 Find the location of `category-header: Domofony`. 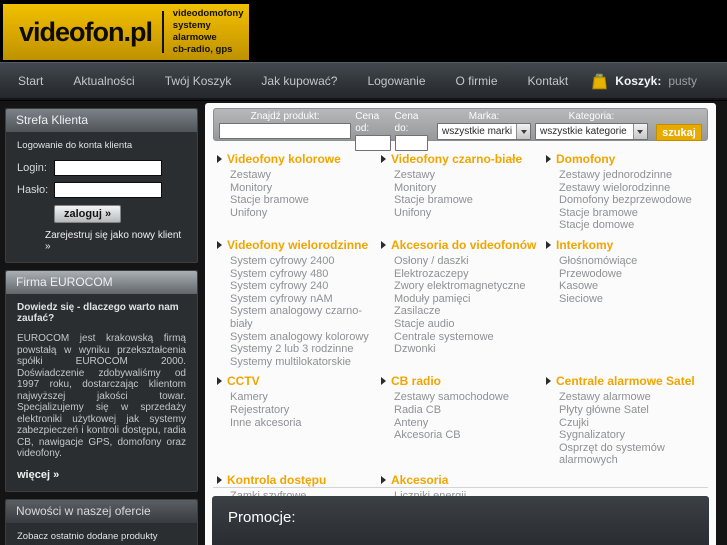

category-header: Domofony is located at coordinates (625, 159).